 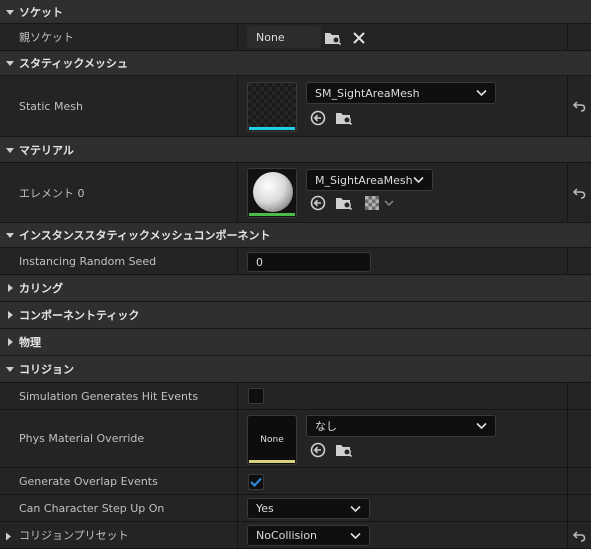 I want to click on property-label: Can Character Step Up On, so click(x=92, y=508).